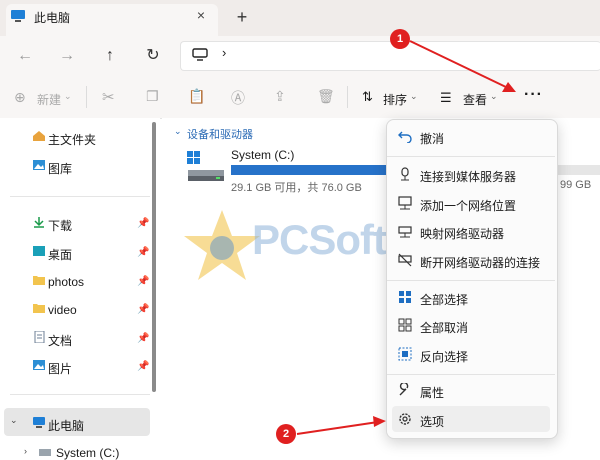  Describe the element at coordinates (39, 337) in the screenshot. I see `document-icon` at that location.